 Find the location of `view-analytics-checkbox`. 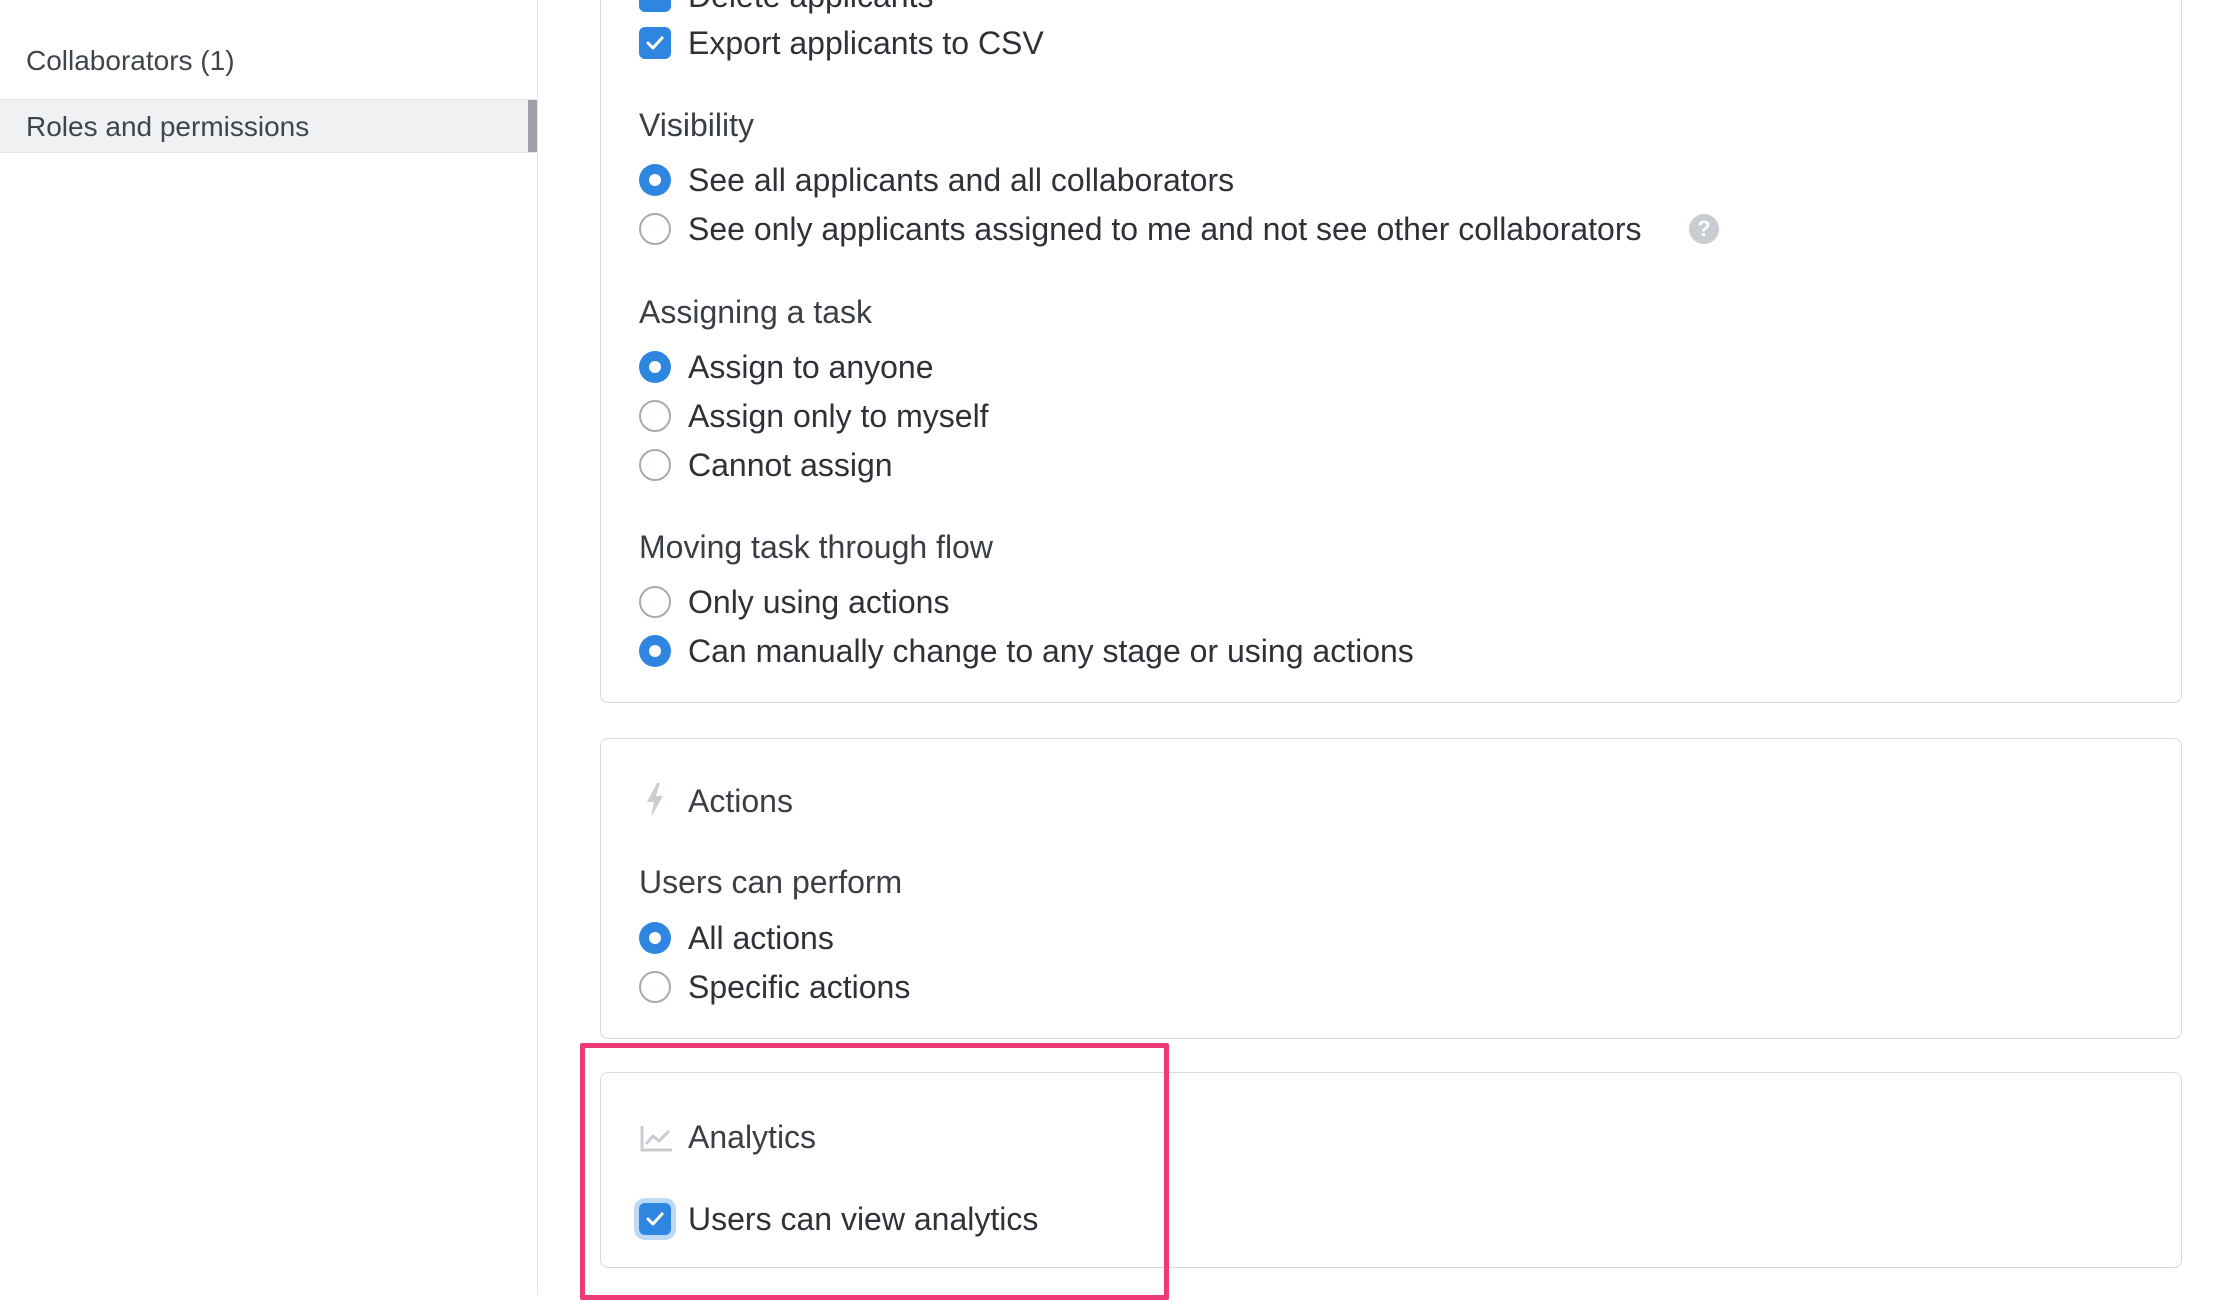

view-analytics-checkbox is located at coordinates (655, 1219).